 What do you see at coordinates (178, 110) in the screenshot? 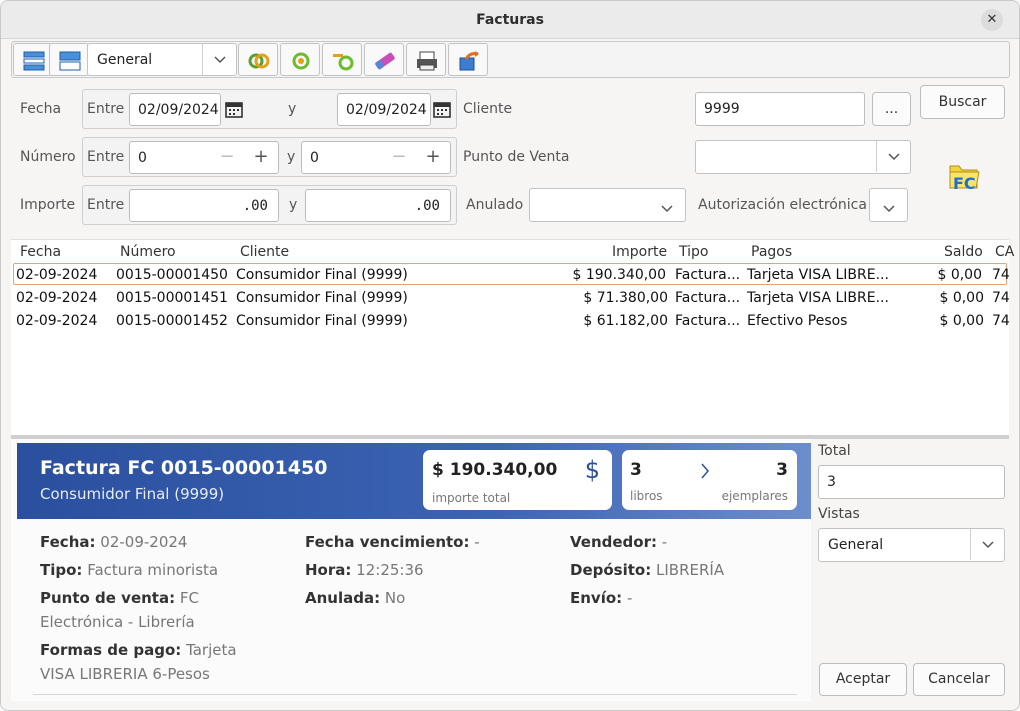
I see `fecha-from-value: 02/09/2024` at bounding box center [178, 110].